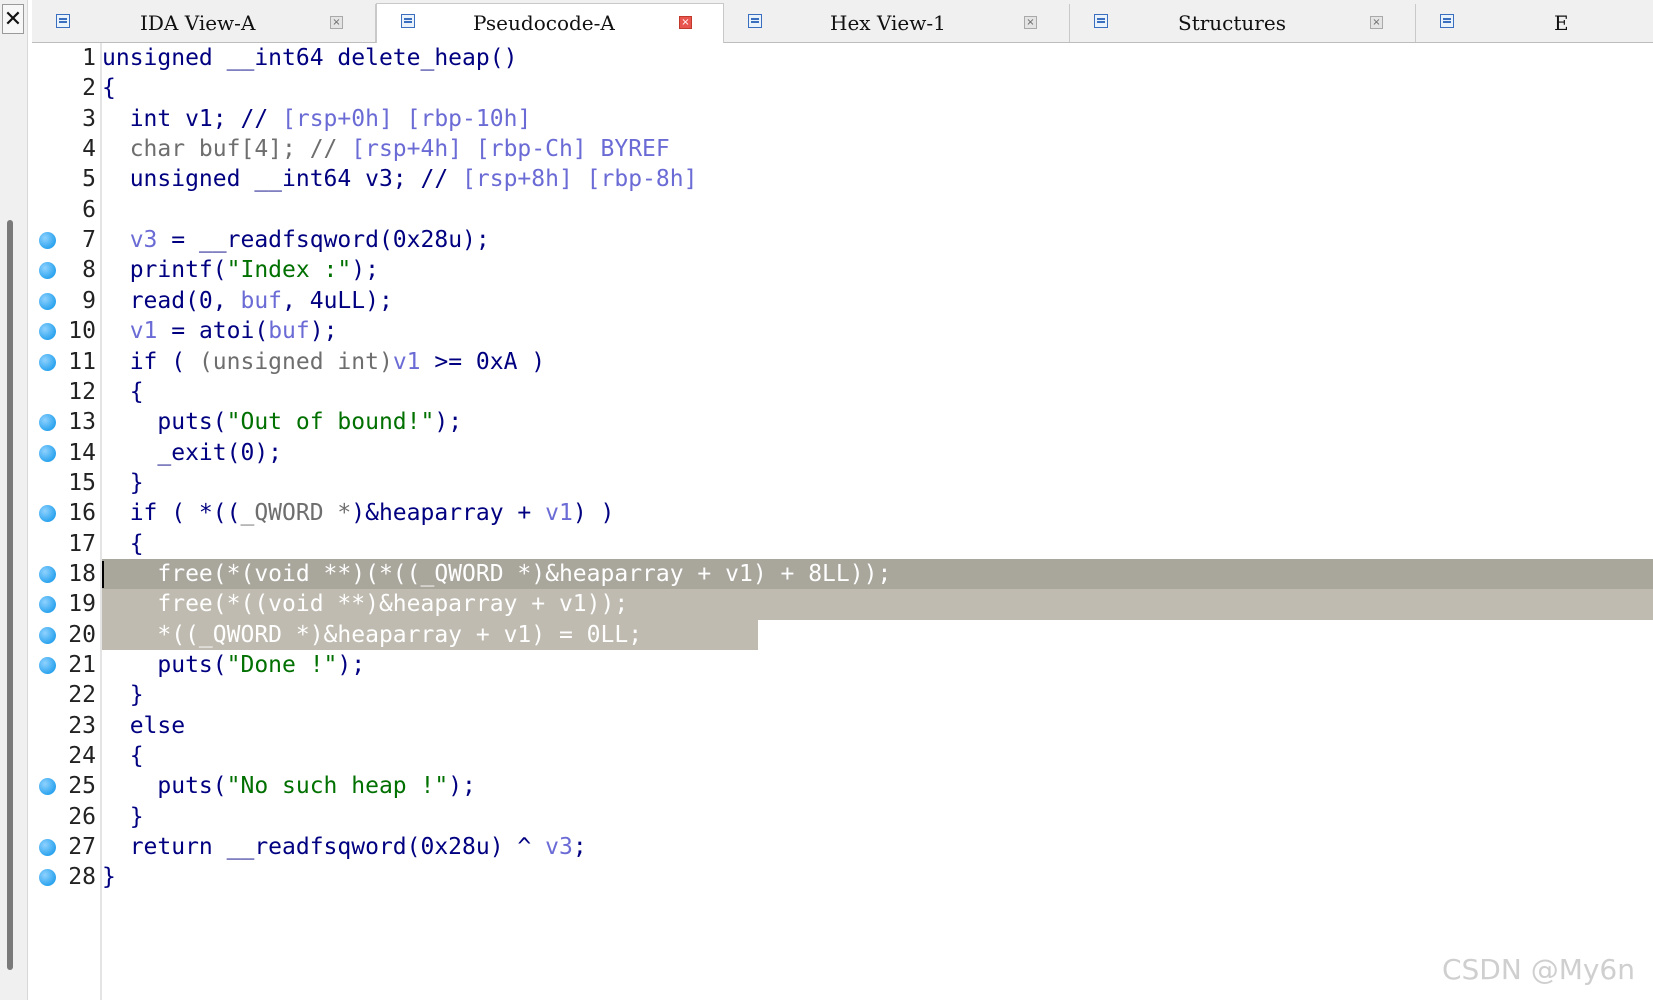  I want to click on line-number: 20, so click(82, 634).